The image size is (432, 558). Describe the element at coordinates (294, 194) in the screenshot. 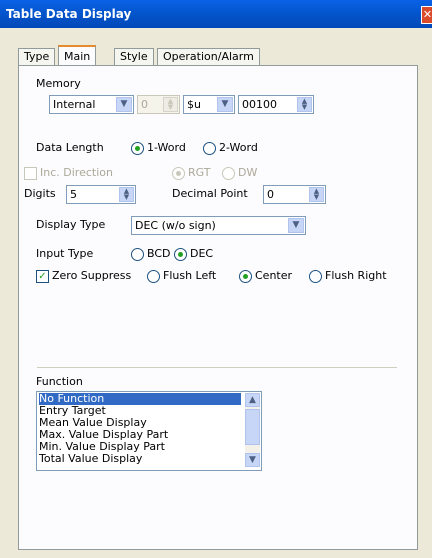

I see `decimal-point-stepper: 0 ▲ ▼` at that location.